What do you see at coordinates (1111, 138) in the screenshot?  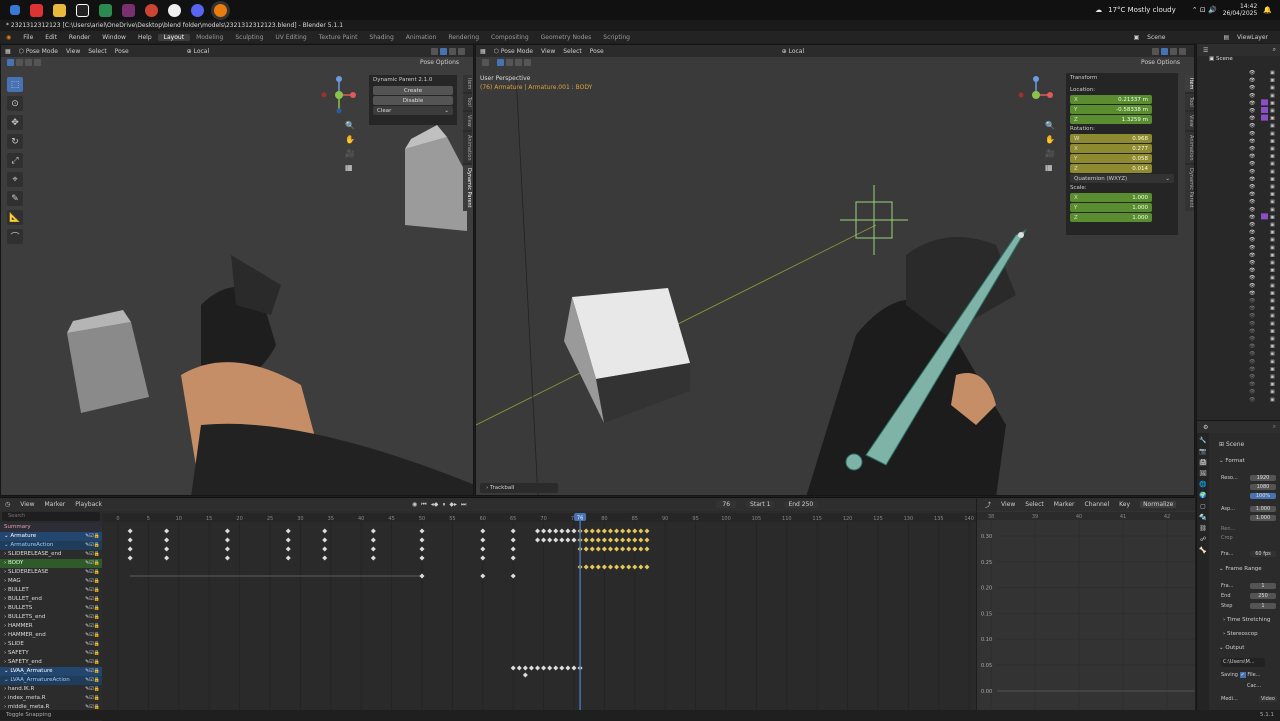 I see `rotation-w-field: W 0.968` at bounding box center [1111, 138].